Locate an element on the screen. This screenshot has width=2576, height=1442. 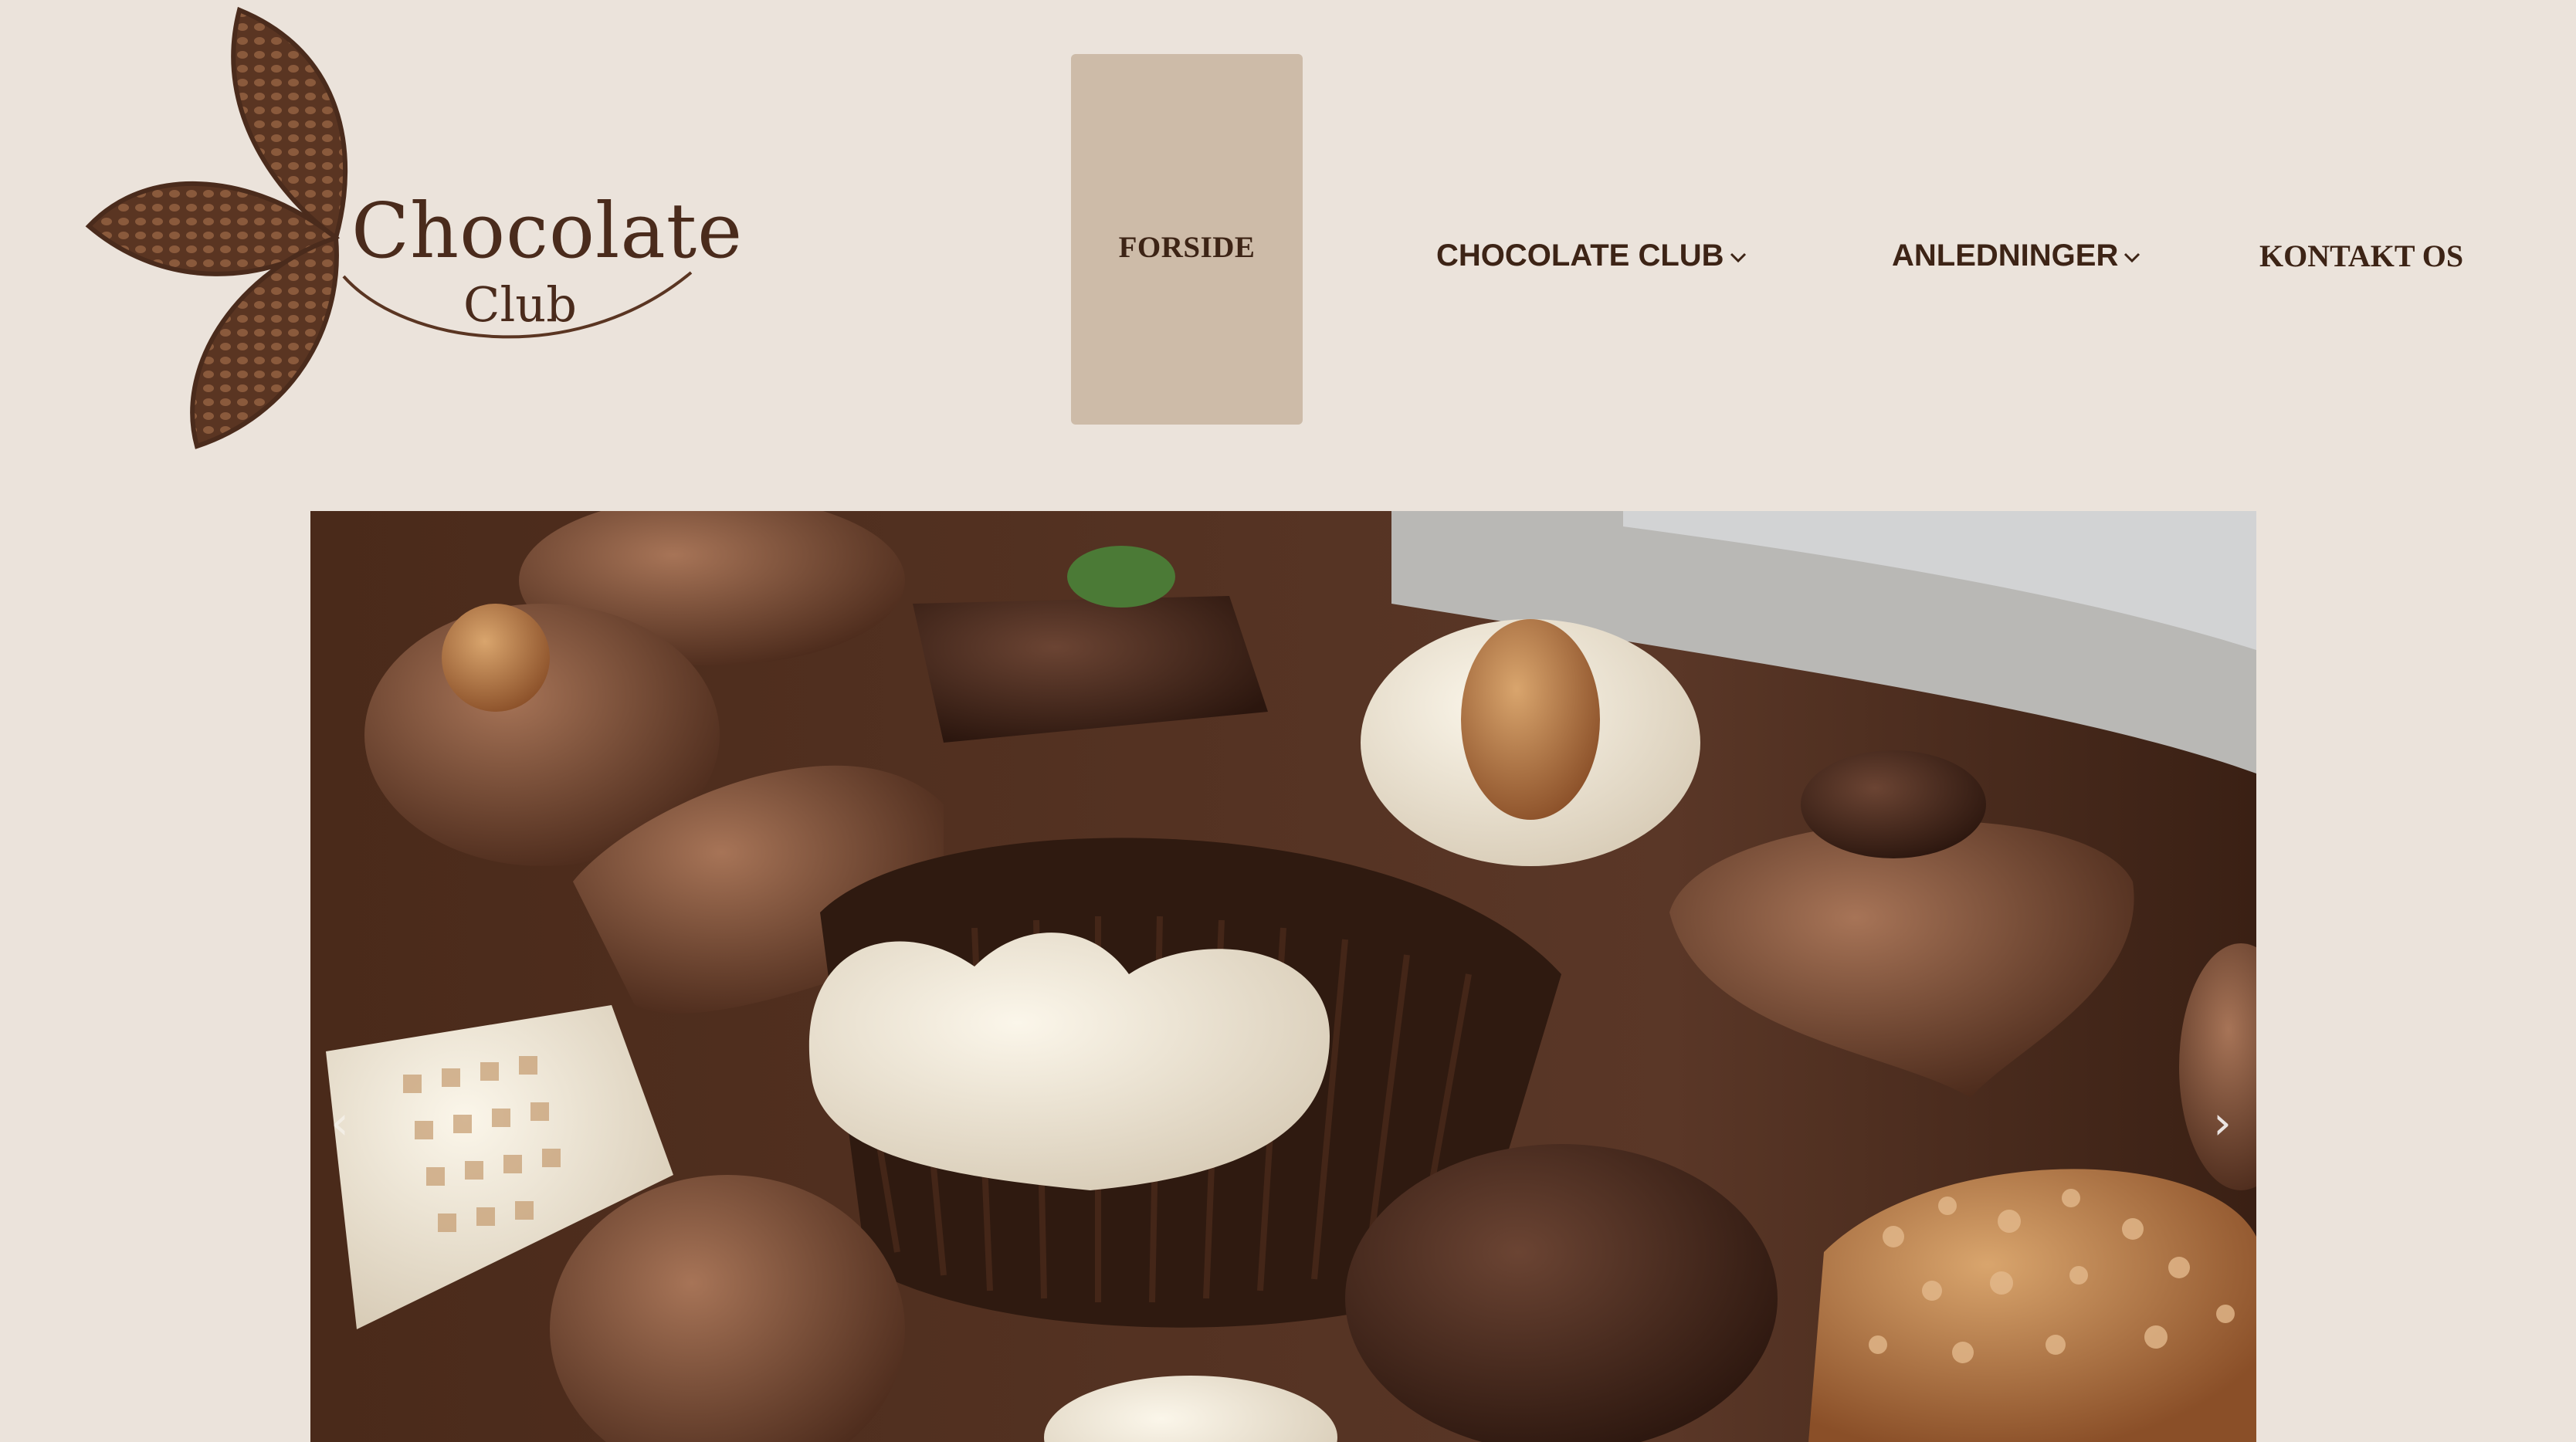
logo-wordmark: Chocolate is located at coordinates (547, 232).